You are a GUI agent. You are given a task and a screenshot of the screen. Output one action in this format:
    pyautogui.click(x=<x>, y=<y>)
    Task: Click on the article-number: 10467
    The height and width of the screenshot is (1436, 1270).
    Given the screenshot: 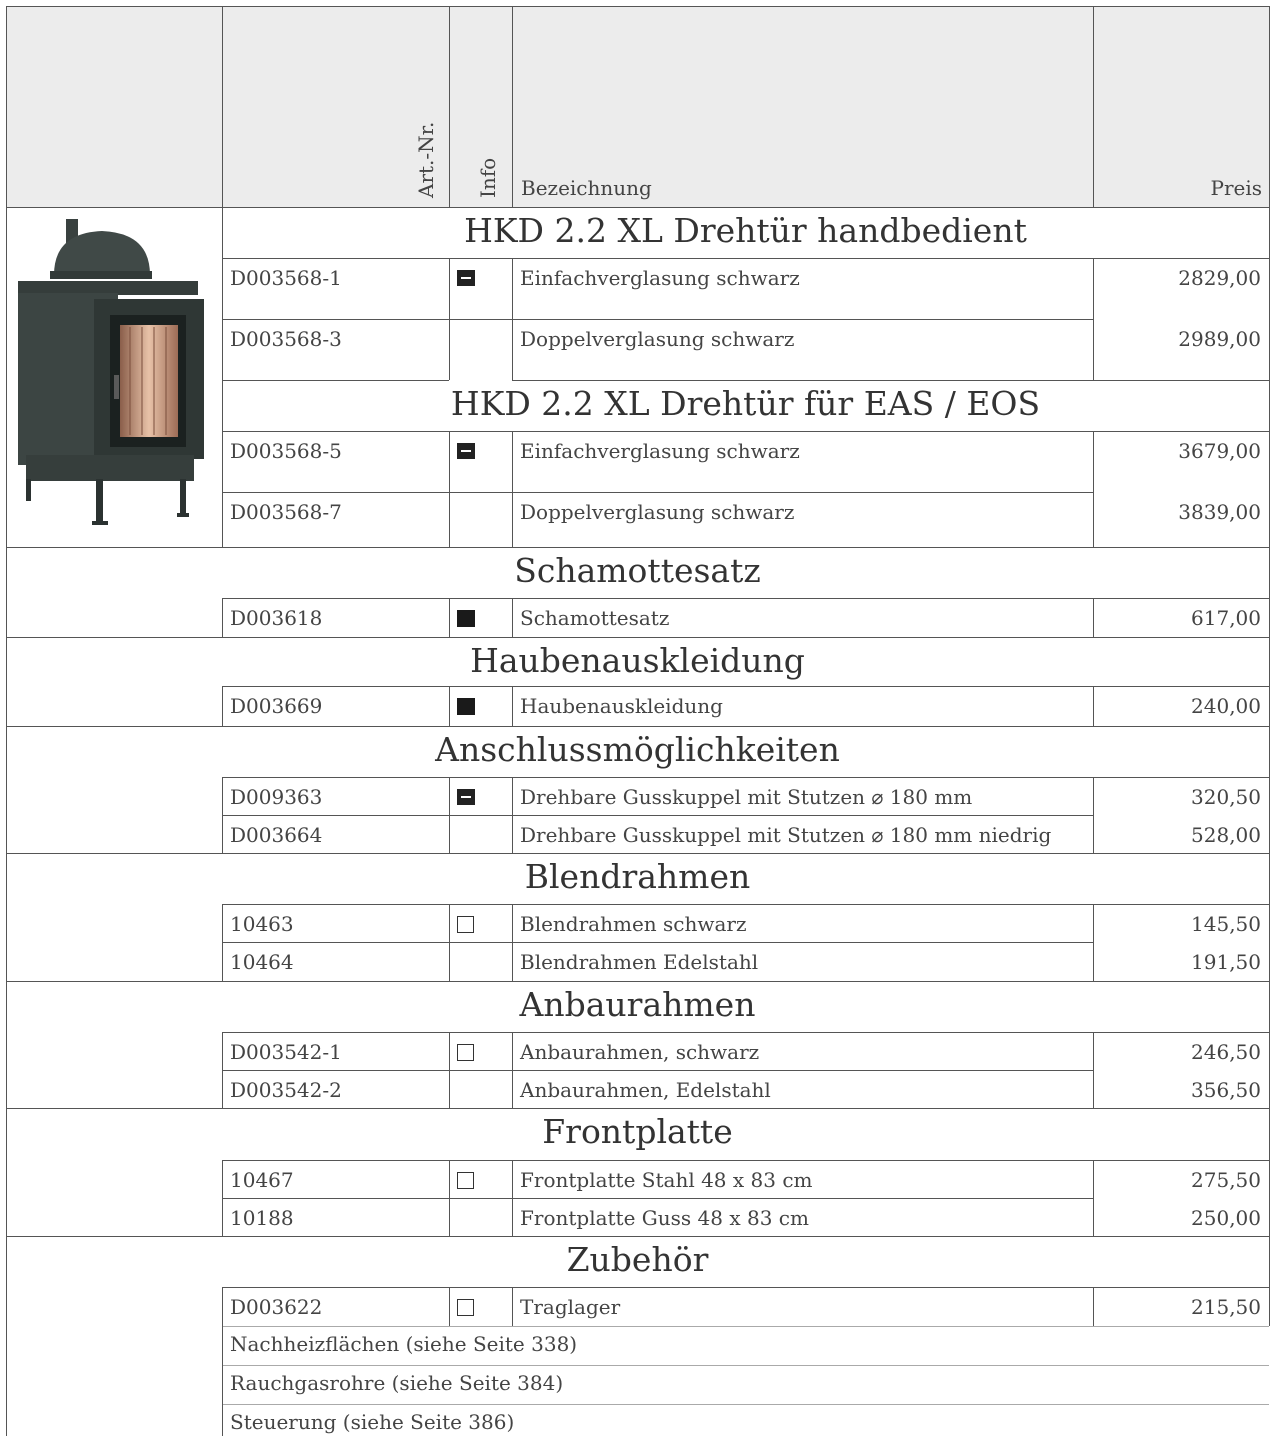 What is the action you would take?
    pyautogui.click(x=262, y=1180)
    